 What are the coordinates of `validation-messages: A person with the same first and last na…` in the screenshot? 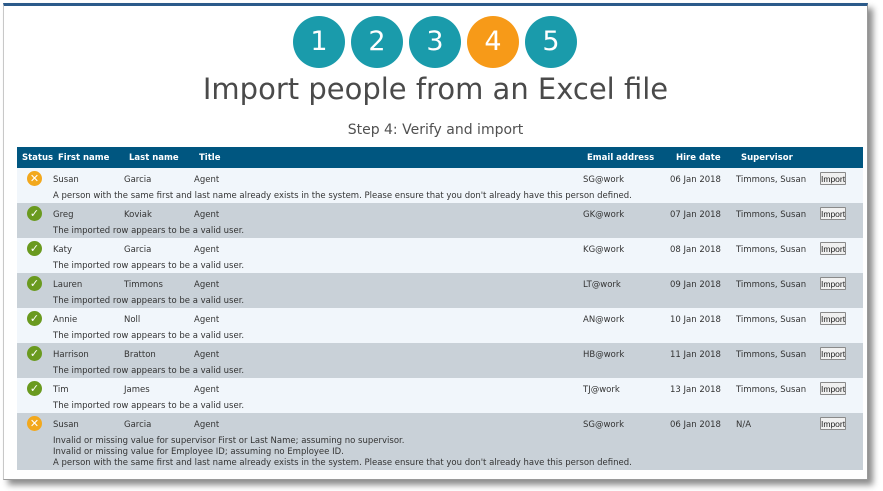 It's located at (342, 196).